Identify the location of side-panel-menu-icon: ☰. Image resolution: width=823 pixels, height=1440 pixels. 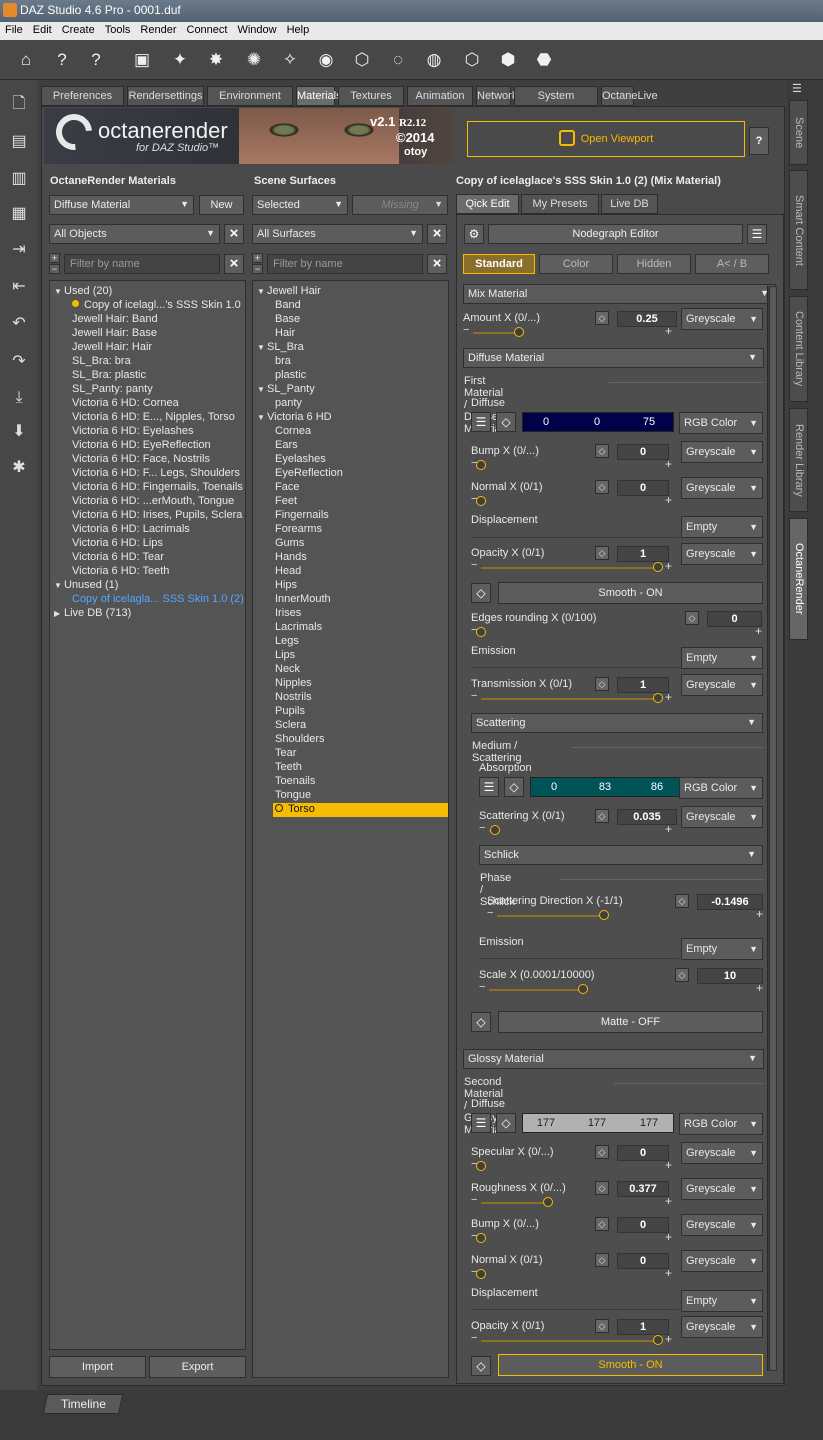
(799, 89).